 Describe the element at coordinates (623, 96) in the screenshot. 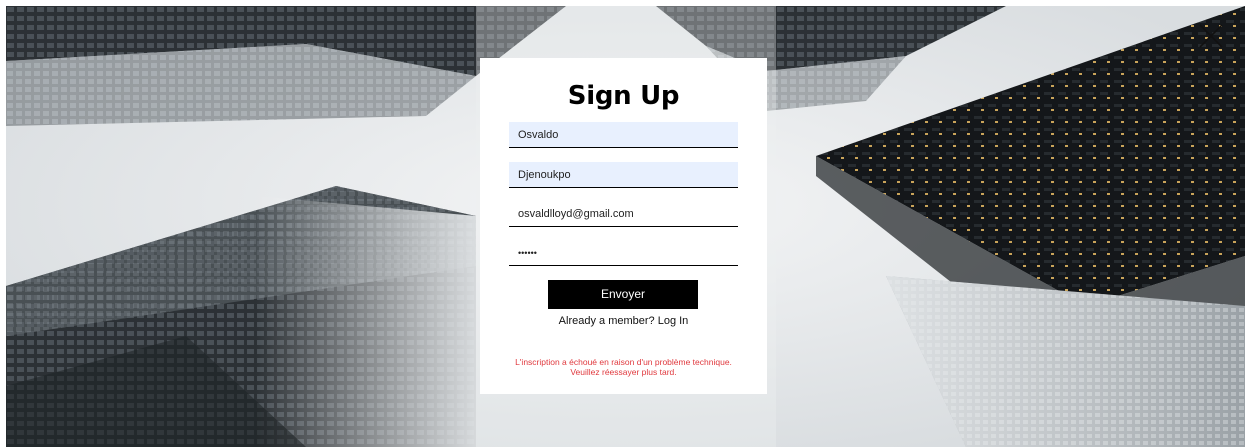

I see `modal-title: Sign Up` at that location.